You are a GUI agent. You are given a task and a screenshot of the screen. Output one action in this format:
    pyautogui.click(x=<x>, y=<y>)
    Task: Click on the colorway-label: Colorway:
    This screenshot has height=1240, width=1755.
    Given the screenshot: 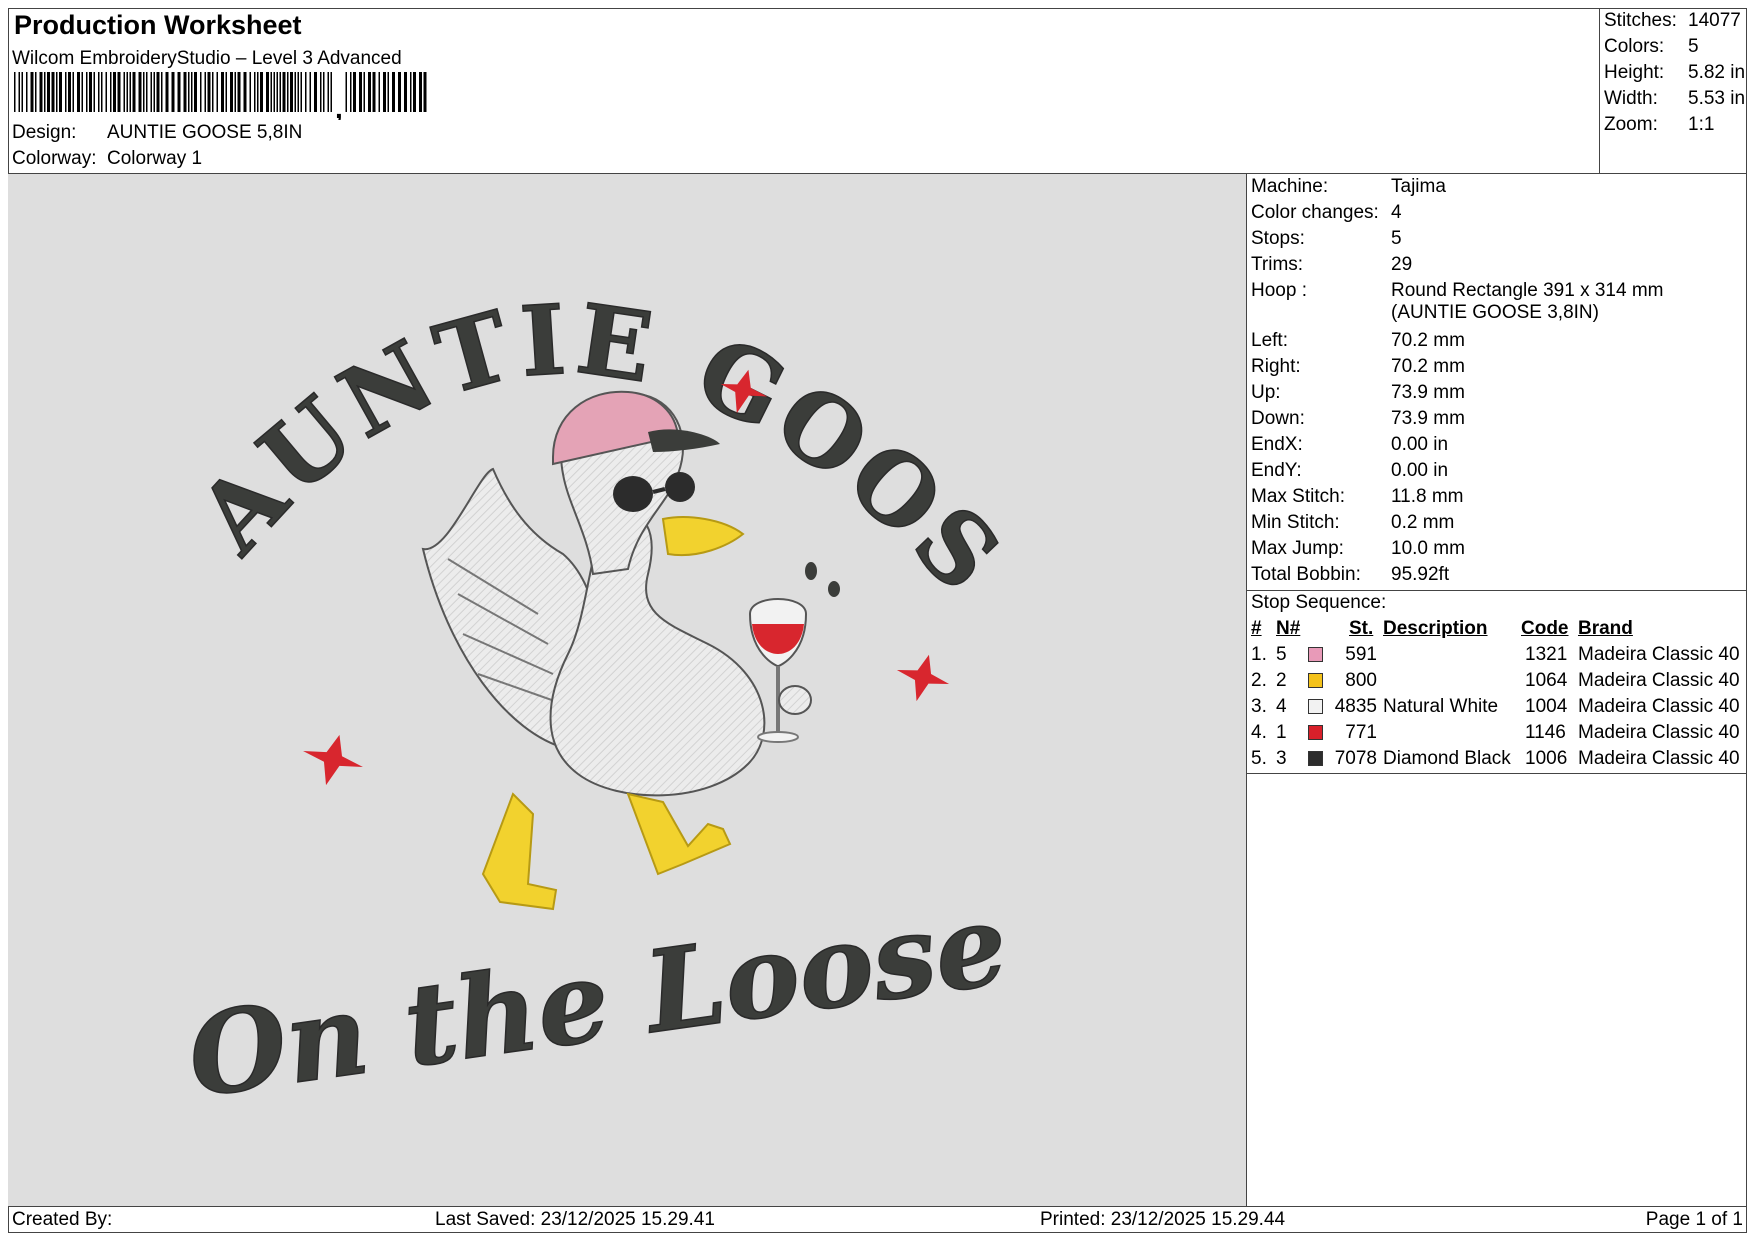 What is the action you would take?
    pyautogui.click(x=54, y=158)
    